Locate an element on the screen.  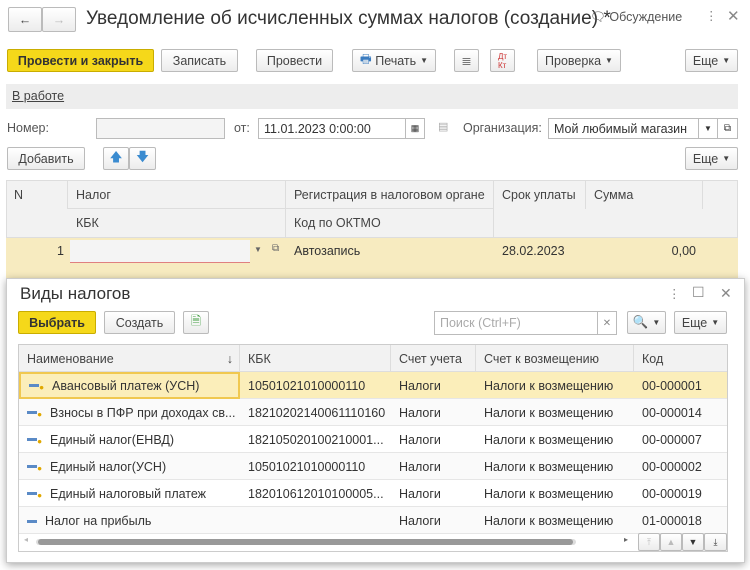
name-cell: ▬● Авансовый платеж (УСН) is located at coordinates (129, 385).